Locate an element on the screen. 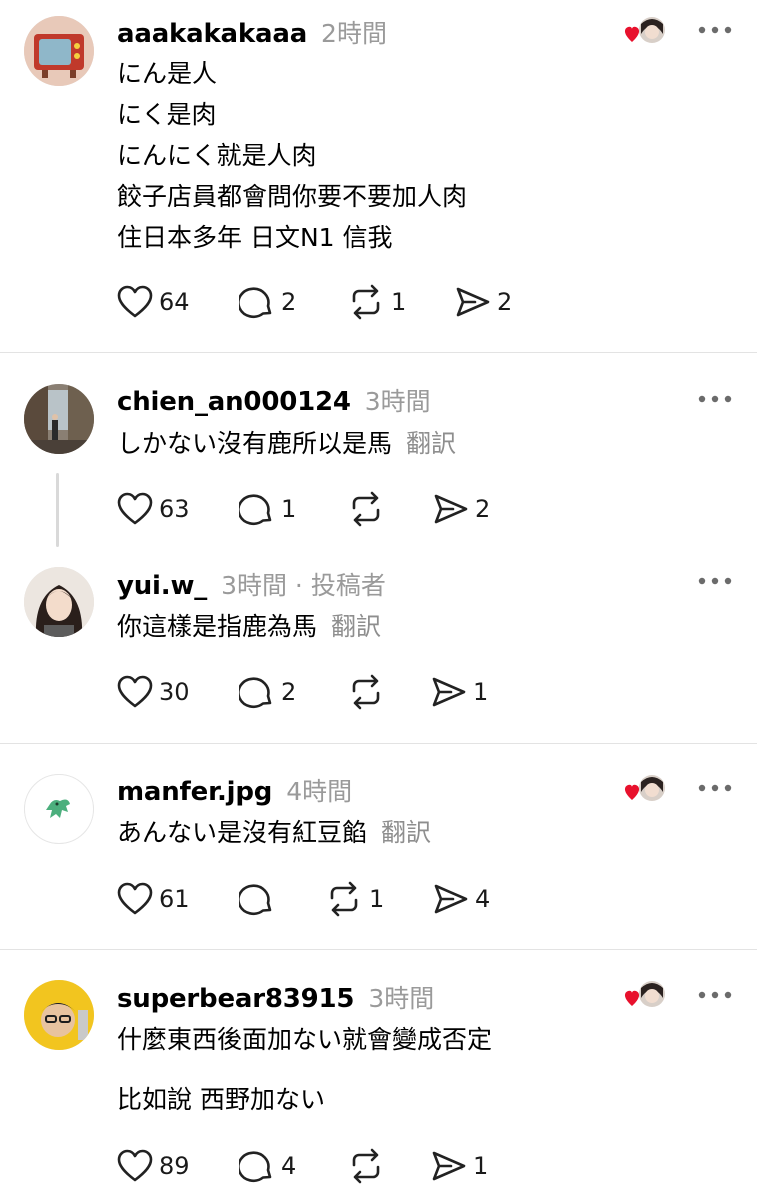 This screenshot has width=757, height=1200. timestamp: 2時間 is located at coordinates (354, 33).